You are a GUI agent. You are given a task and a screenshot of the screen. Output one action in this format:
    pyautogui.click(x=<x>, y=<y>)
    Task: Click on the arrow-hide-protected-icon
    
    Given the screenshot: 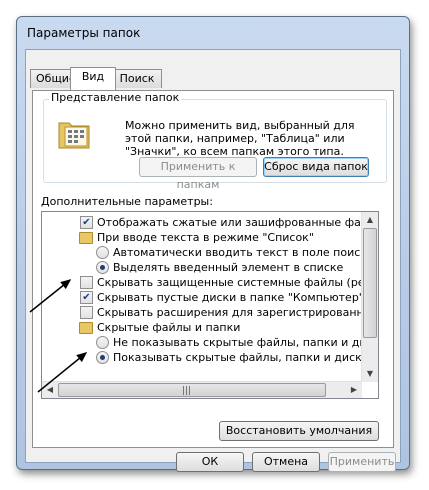 What is the action you would take?
    pyautogui.click(x=50, y=296)
    